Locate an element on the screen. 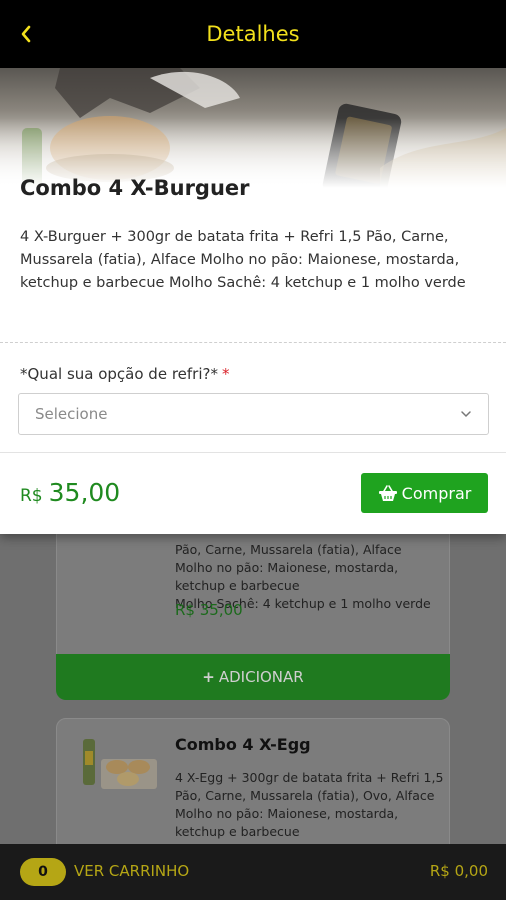  buy-button: Comprar is located at coordinates (424, 493).